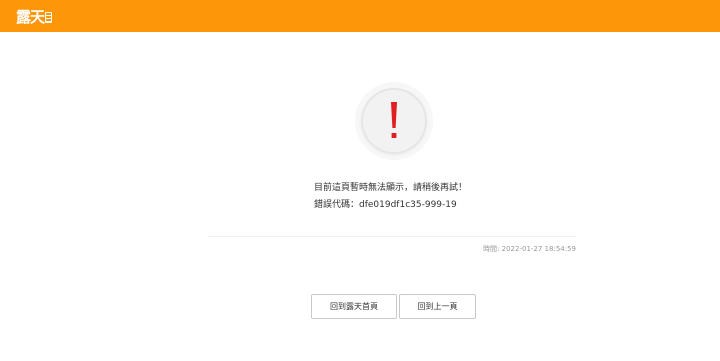  I want to click on go-home-button: 回到露天首頁, so click(354, 306).